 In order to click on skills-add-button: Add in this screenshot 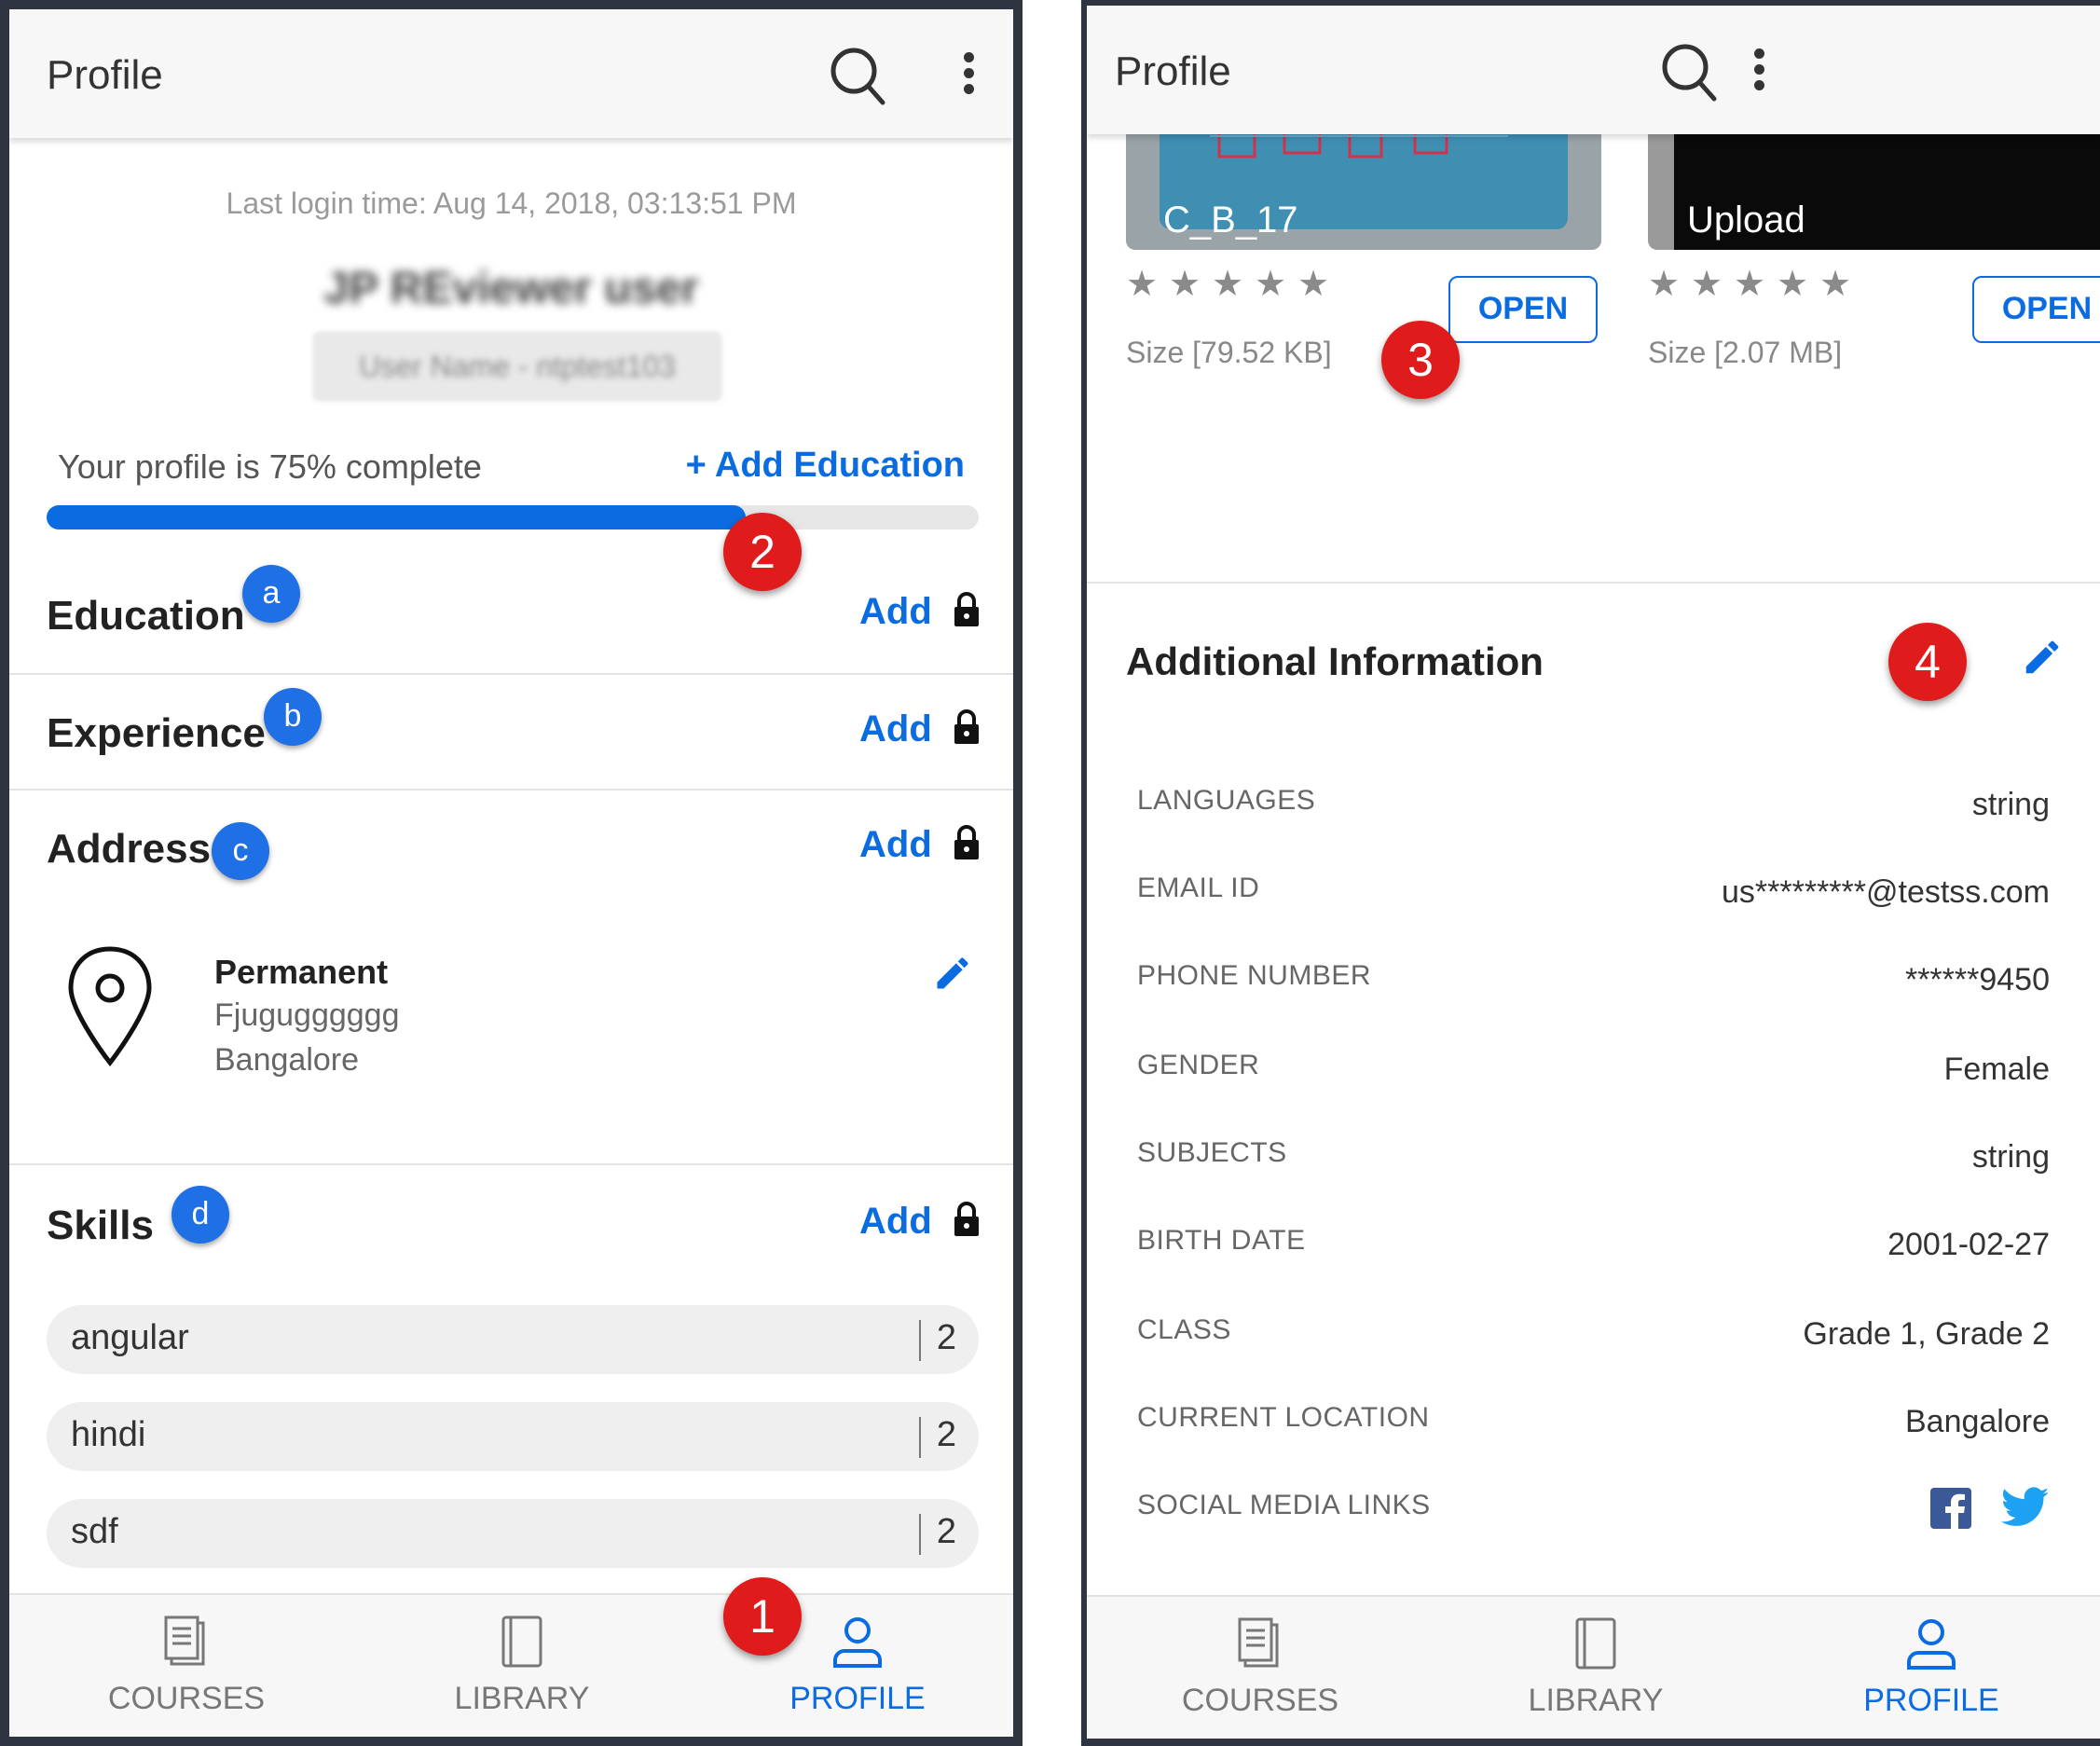, I will do `click(895, 1222)`.